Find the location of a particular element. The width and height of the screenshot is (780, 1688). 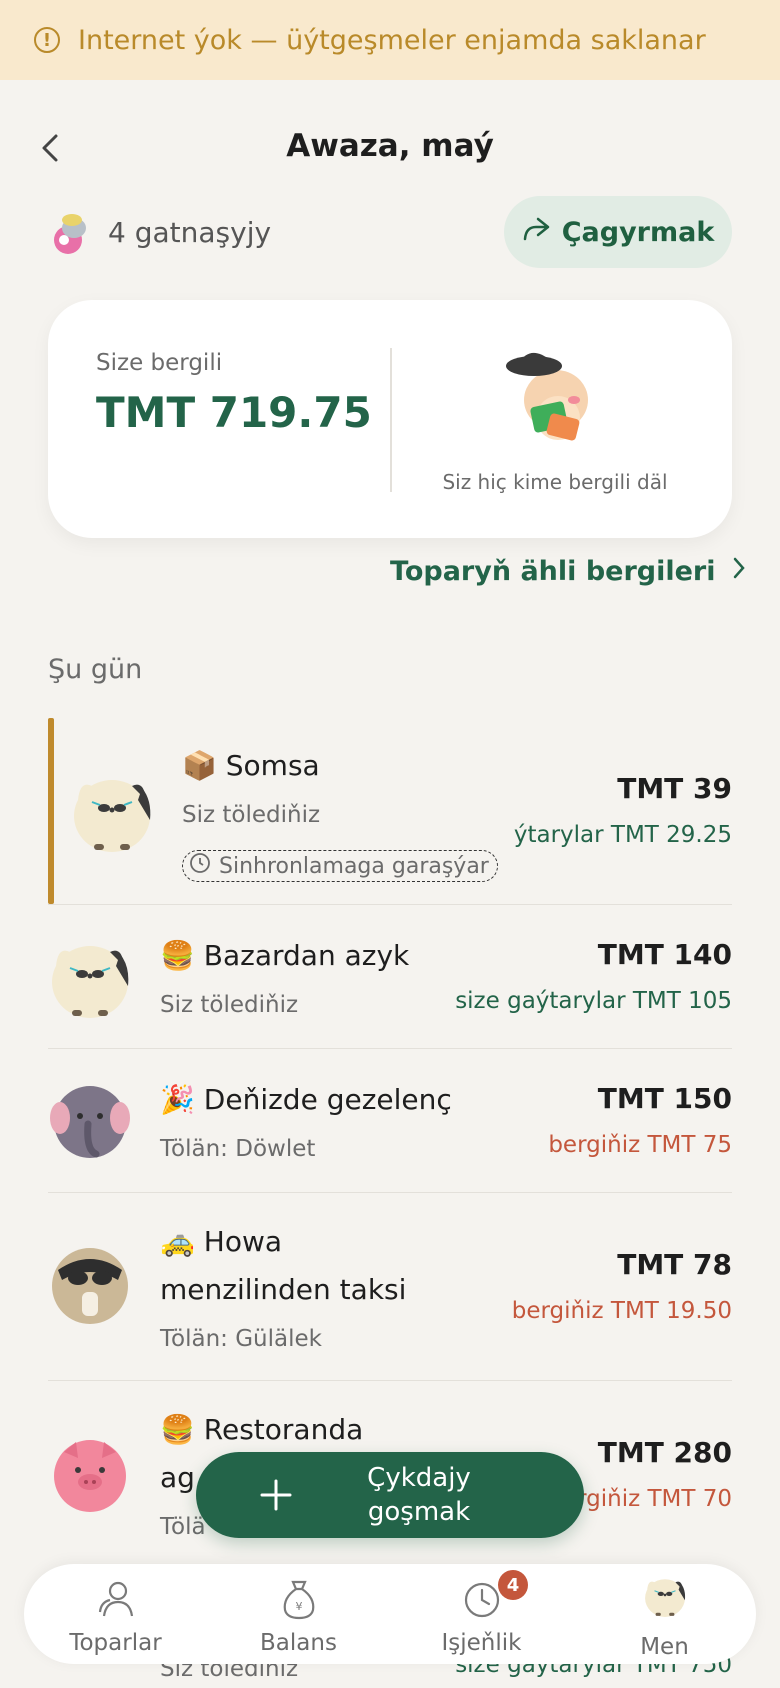

raccoon-avatar is located at coordinates (90, 1286).